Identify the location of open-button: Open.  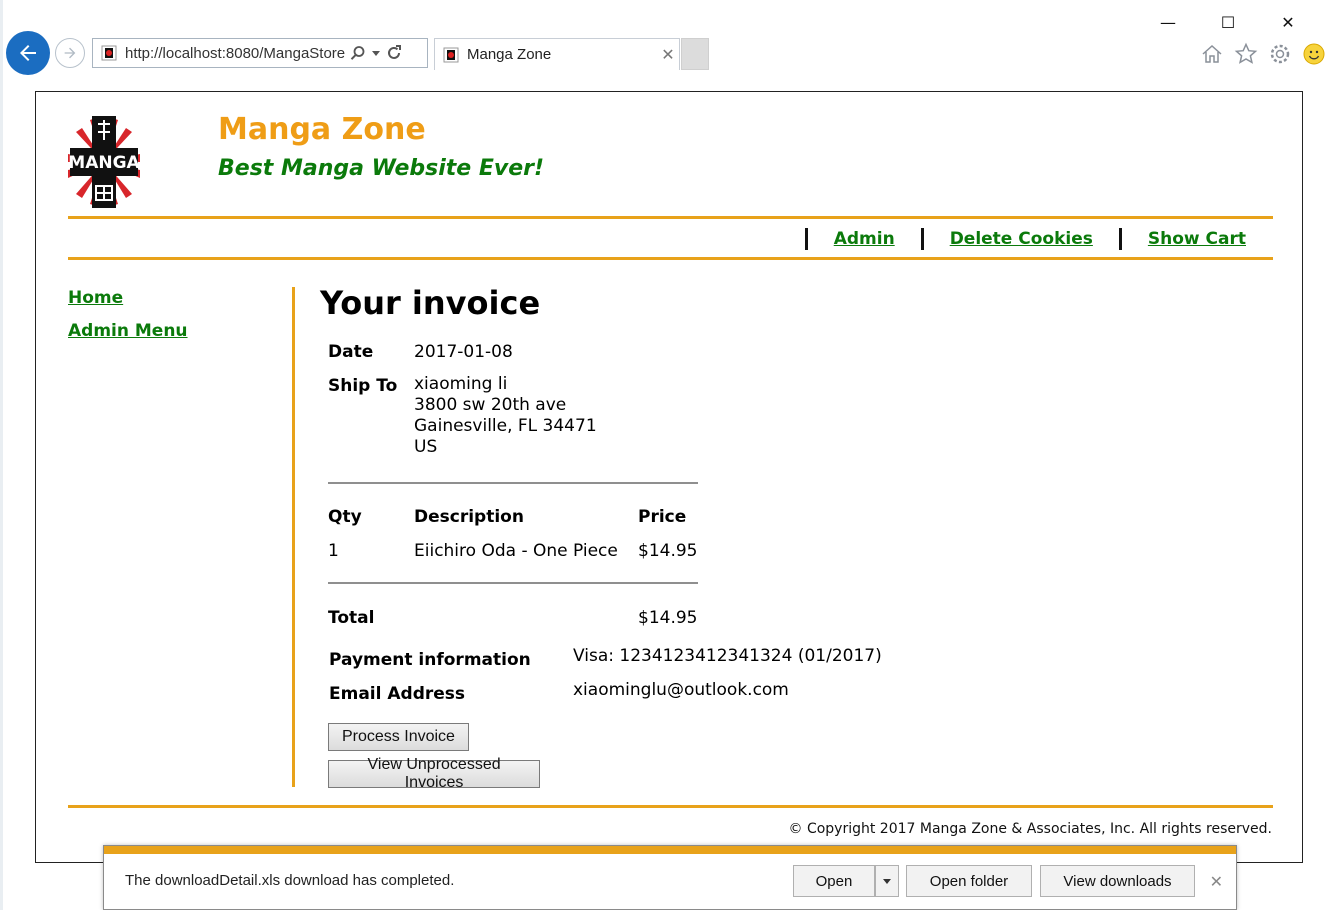
(834, 881).